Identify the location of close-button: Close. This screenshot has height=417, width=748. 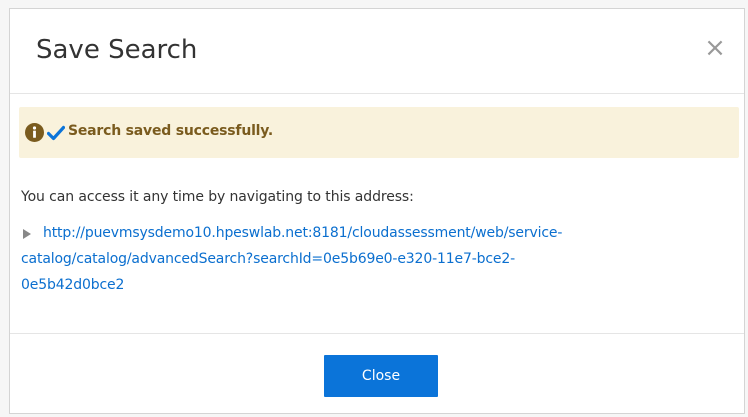
(381, 376).